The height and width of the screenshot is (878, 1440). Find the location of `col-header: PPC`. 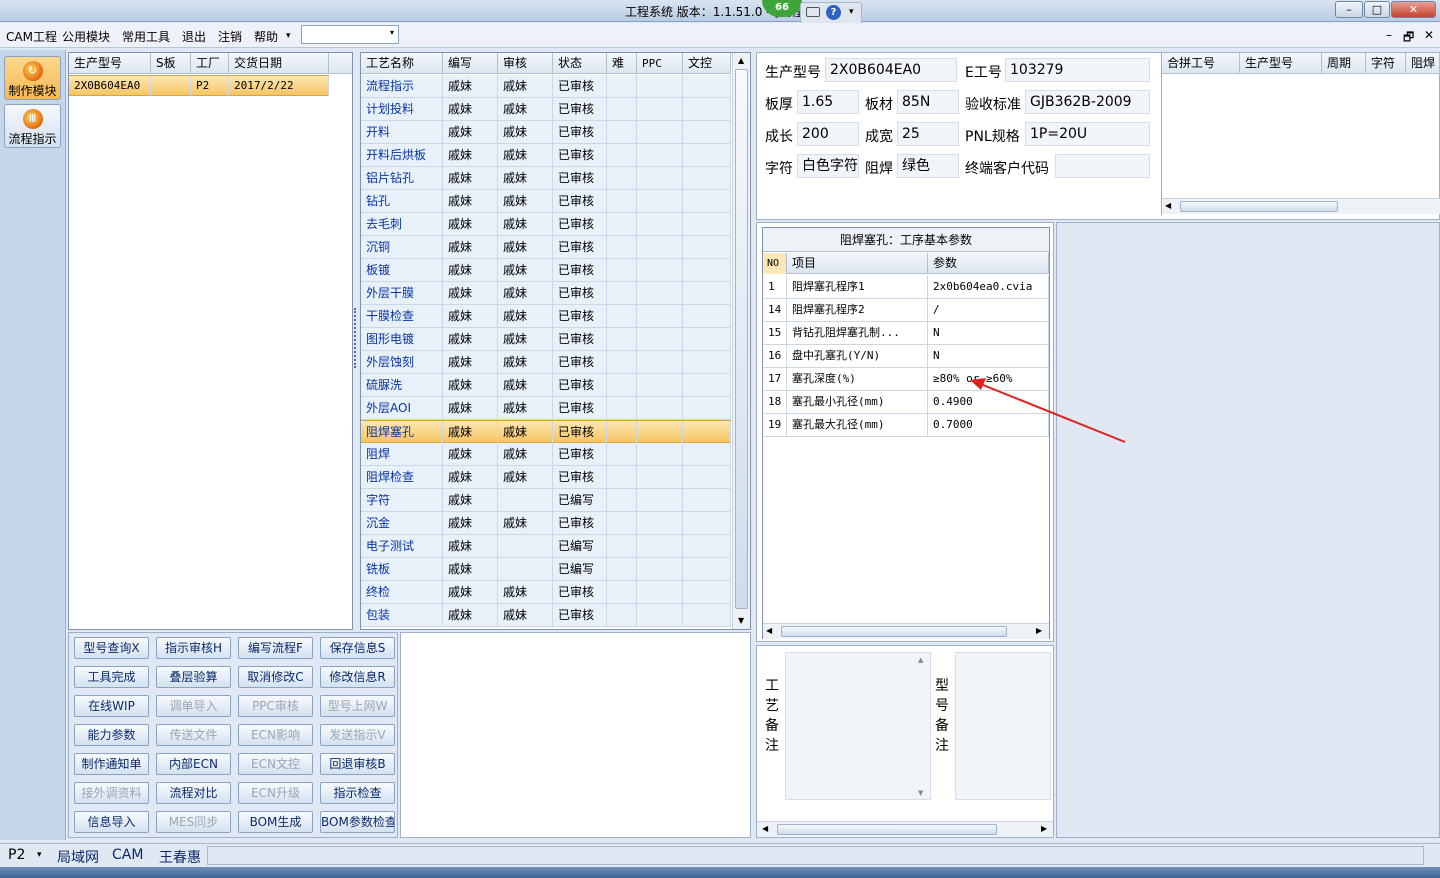

col-header: PPC is located at coordinates (660, 63).